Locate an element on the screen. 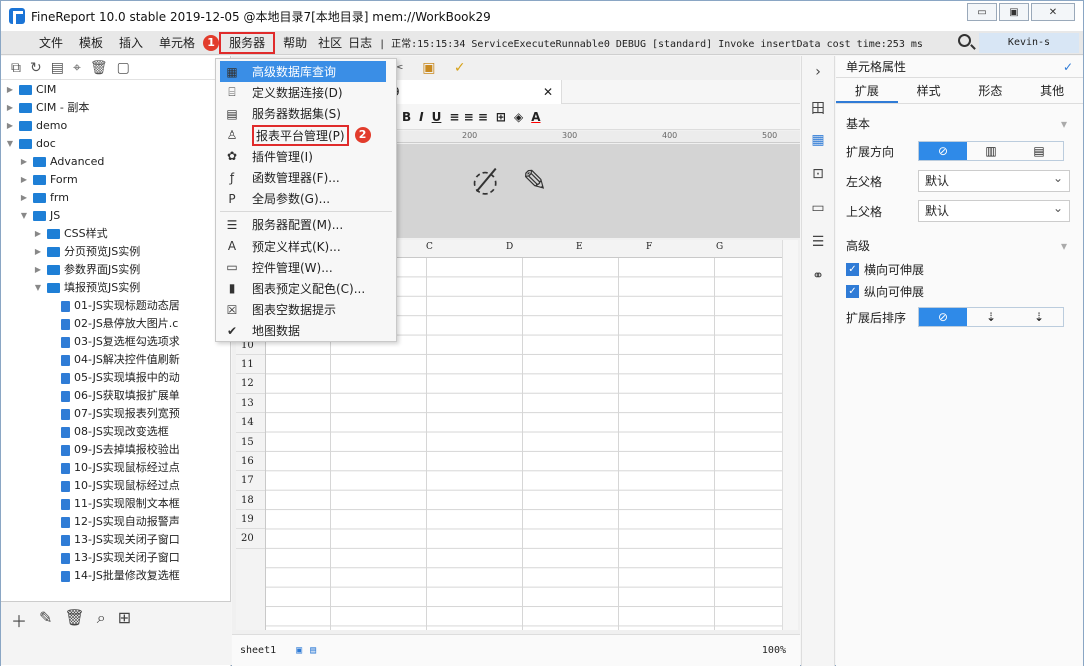 The height and width of the screenshot is (666, 1084). format-painter-icon: ✓ is located at coordinates (460, 68).